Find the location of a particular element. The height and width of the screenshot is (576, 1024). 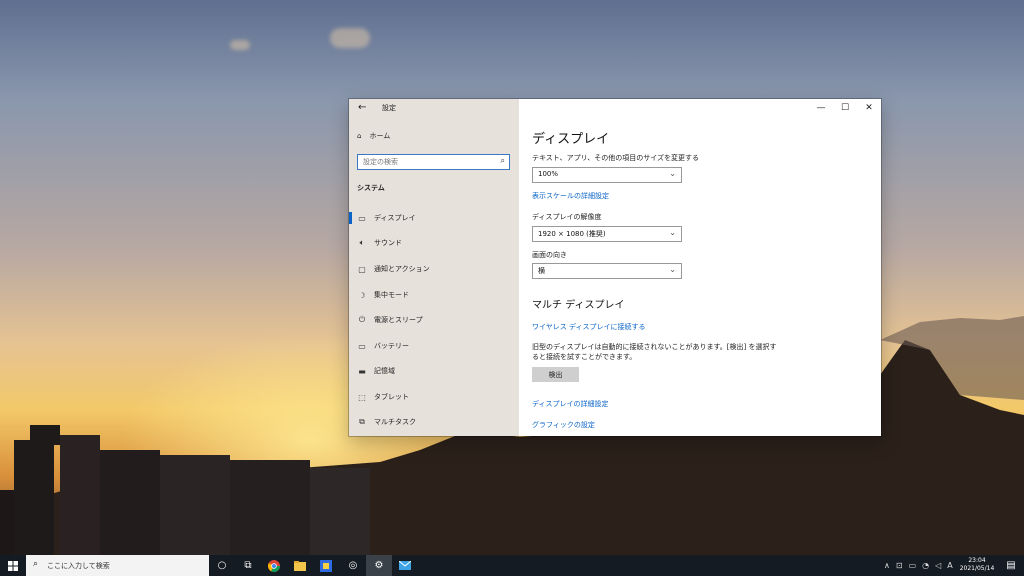

maximize-button: ☐ is located at coordinates (845, 108).